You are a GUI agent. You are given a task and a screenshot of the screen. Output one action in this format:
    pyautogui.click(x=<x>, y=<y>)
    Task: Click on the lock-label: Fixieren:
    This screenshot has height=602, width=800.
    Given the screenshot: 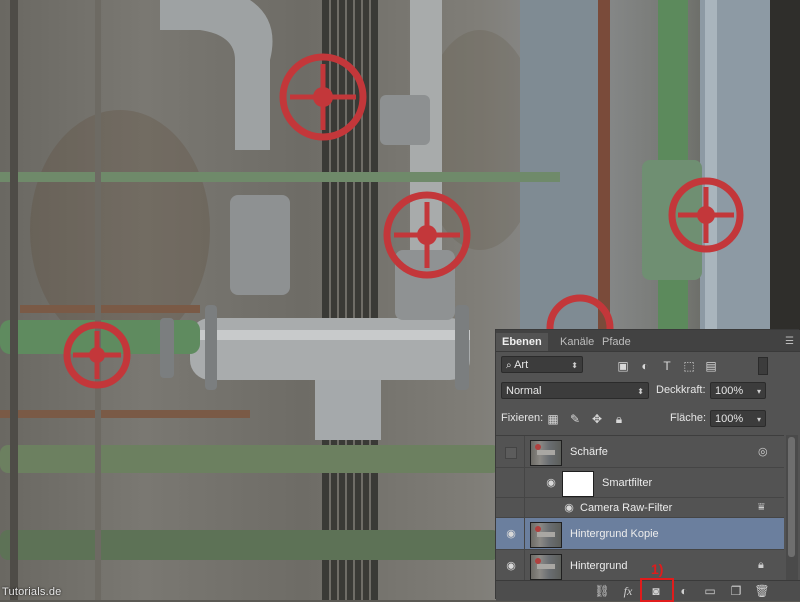 What is the action you would take?
    pyautogui.click(x=522, y=418)
    